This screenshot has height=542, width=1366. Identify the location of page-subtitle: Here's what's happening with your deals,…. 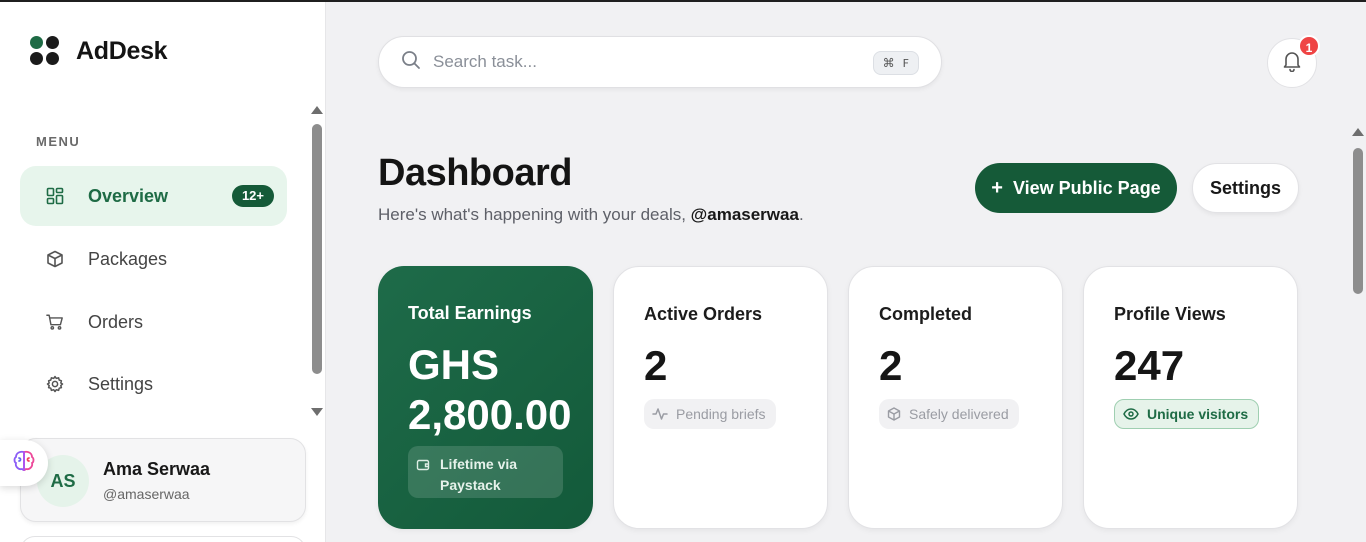
(591, 215).